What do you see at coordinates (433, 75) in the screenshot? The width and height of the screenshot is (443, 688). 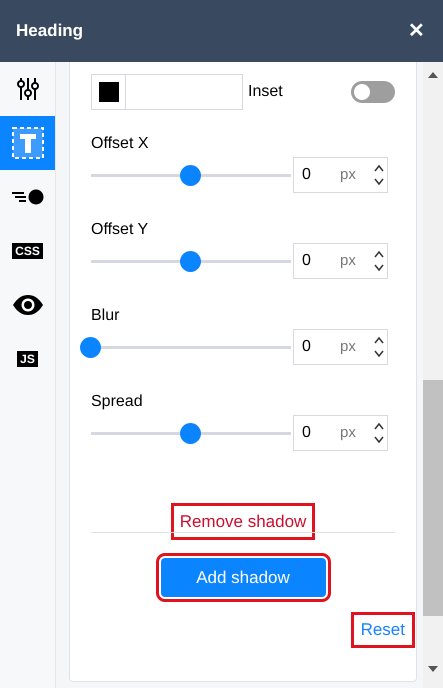 I see `scroll-up-icon` at bounding box center [433, 75].